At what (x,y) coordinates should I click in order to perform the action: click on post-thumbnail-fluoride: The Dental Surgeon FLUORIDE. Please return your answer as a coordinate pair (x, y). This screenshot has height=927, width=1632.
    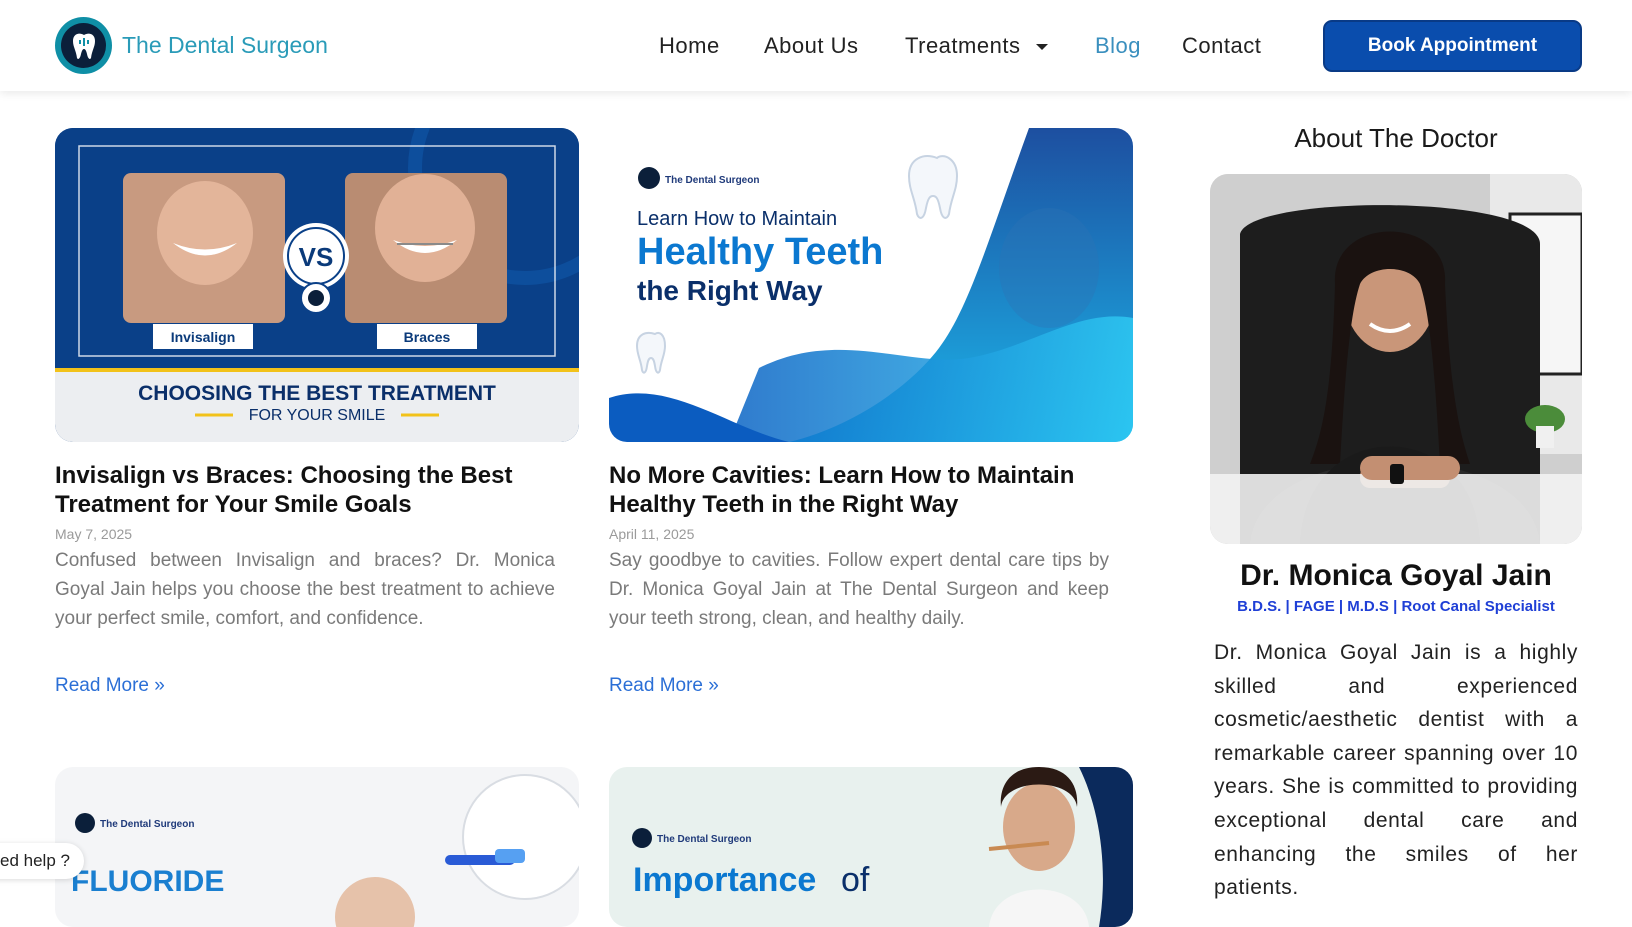
    Looking at the image, I should click on (317, 847).